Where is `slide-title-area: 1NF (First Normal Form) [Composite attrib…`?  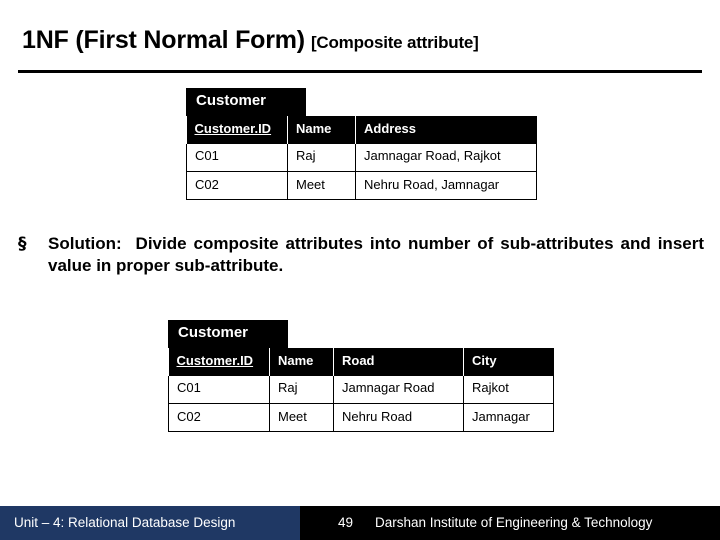
slide-title-area: 1NF (First Normal Form) [Composite attrib… is located at coordinates (360, 37).